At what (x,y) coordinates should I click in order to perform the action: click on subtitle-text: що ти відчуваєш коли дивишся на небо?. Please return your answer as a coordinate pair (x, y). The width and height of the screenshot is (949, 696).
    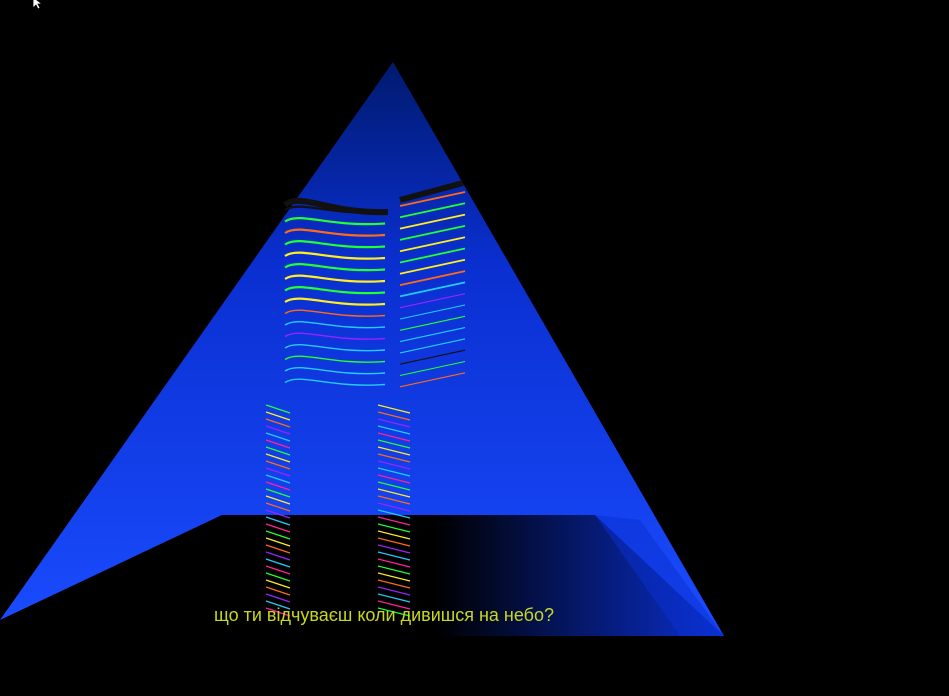
    Looking at the image, I should click on (384, 615).